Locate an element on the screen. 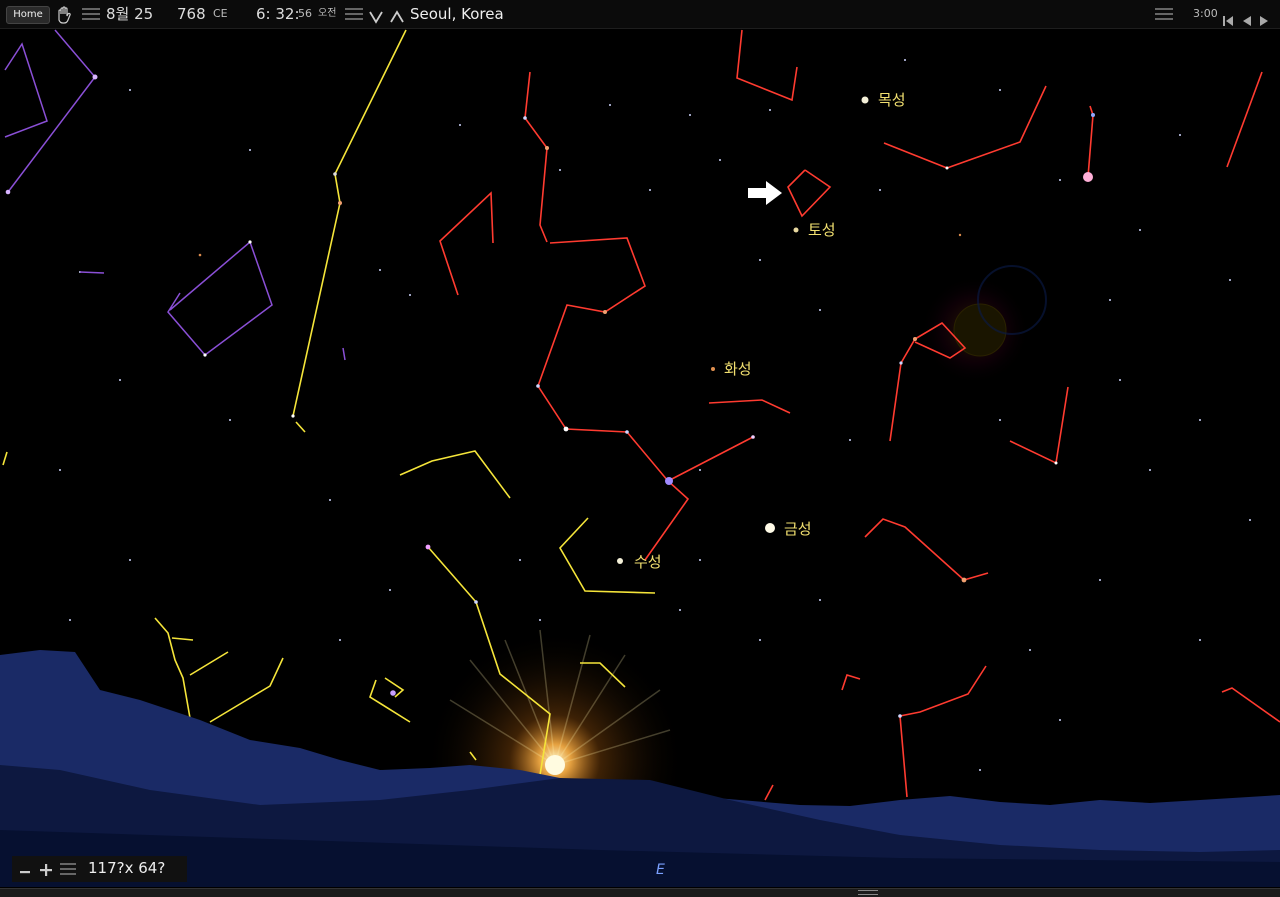 This screenshot has height=897, width=1280. seconds-field: 56 is located at coordinates (305, 14).